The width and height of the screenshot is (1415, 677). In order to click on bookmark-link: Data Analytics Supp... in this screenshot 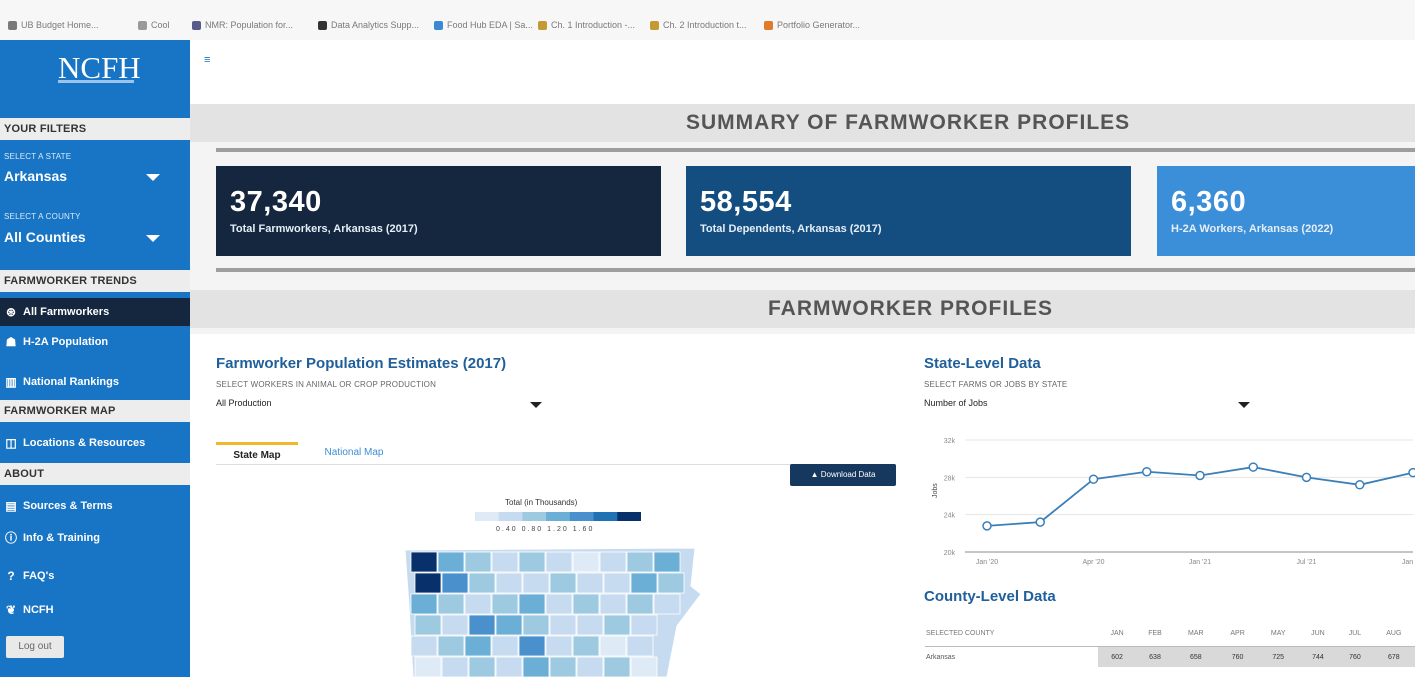, I will do `click(368, 25)`.